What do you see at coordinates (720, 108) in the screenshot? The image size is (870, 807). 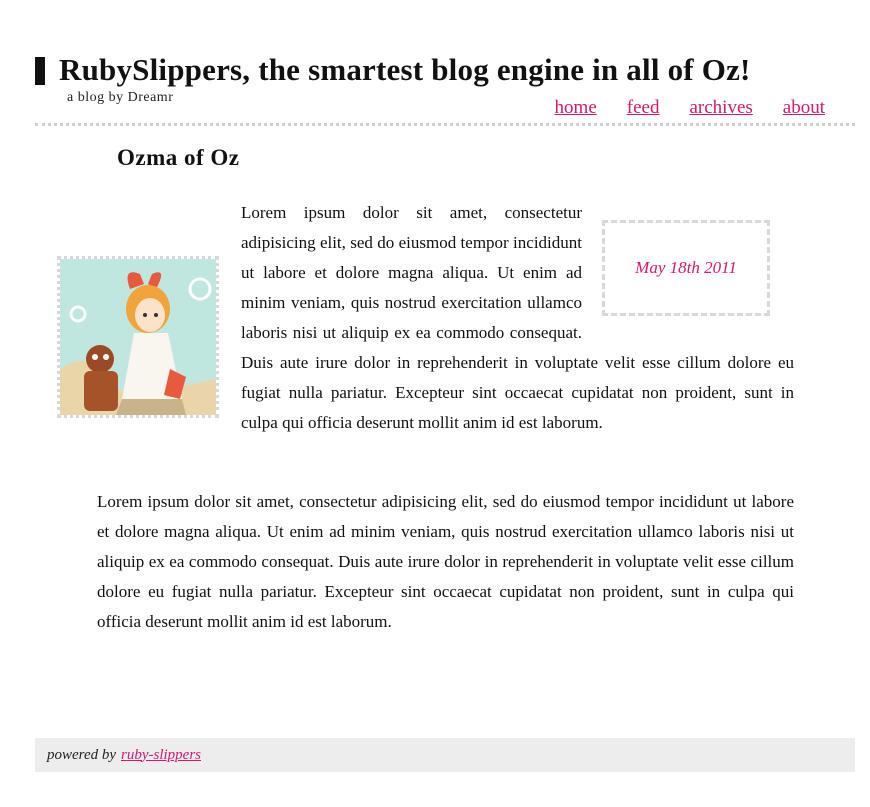 I see `nav-link-archives: archives` at bounding box center [720, 108].